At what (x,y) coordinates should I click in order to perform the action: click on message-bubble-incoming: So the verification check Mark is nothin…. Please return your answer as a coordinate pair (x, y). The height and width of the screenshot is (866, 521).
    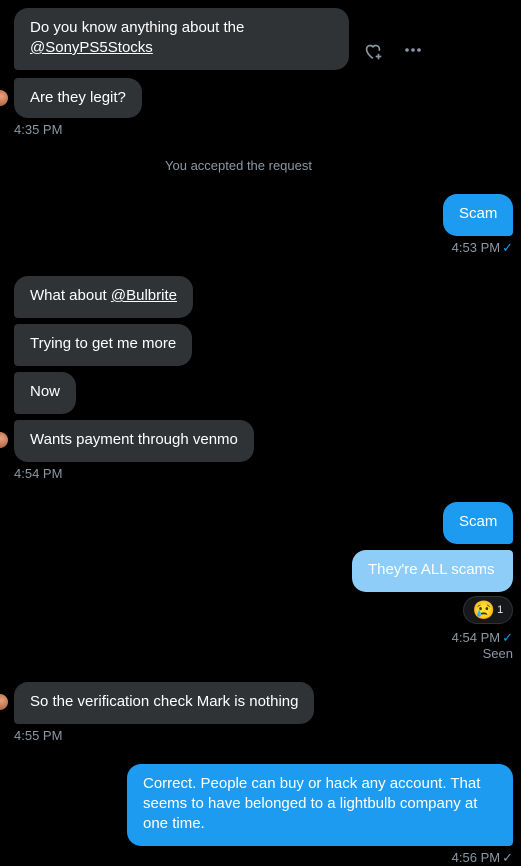
    Looking at the image, I should click on (164, 703).